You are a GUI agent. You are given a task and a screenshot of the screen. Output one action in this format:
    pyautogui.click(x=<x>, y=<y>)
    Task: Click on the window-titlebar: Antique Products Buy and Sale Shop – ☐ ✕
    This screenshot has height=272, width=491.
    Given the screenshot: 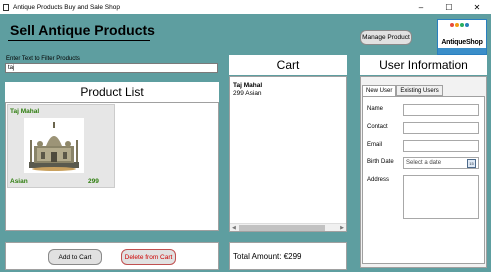 What is the action you would take?
    pyautogui.click(x=245, y=7)
    